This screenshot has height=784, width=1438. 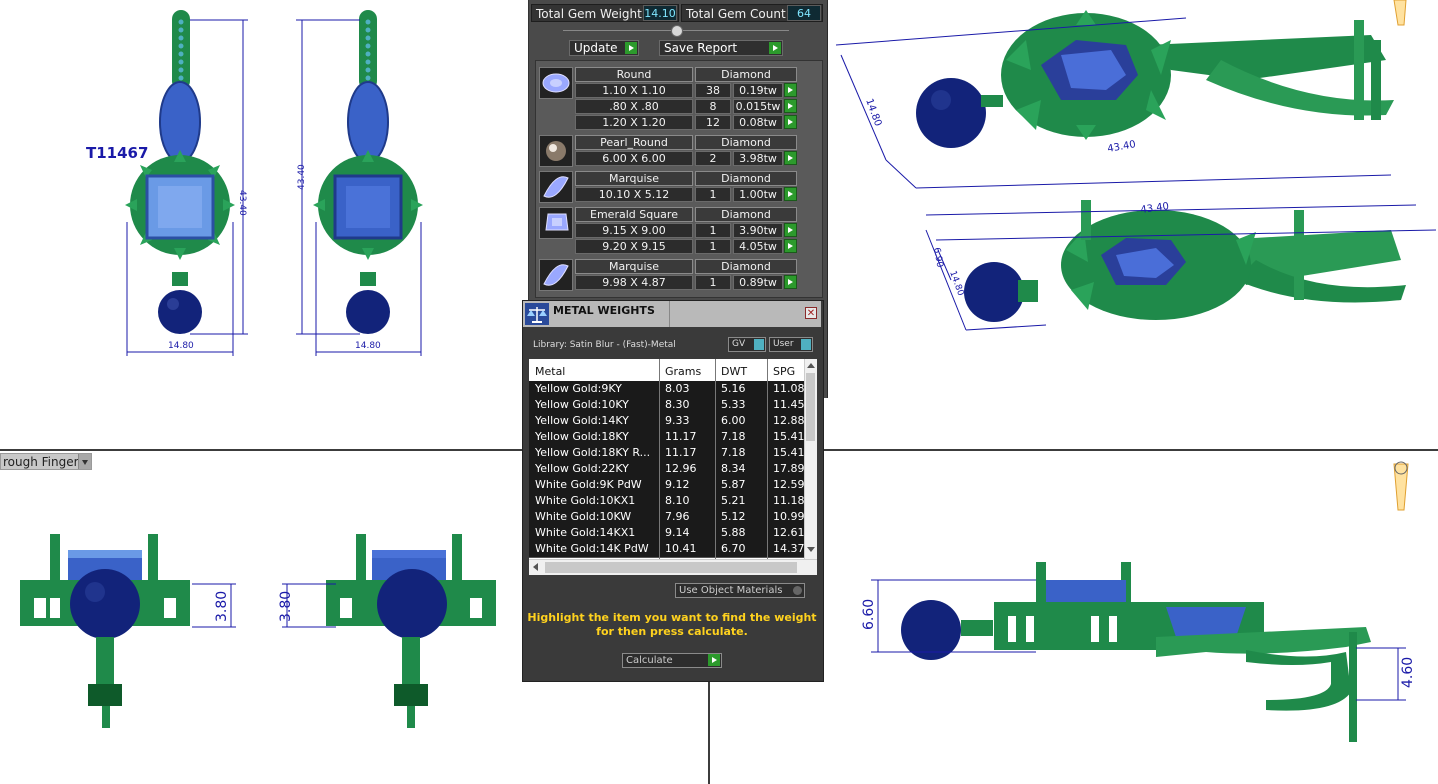 I want to click on table-row: Yellow Gold:18KY 11.17 7.18 15.41, so click(x=667, y=437).